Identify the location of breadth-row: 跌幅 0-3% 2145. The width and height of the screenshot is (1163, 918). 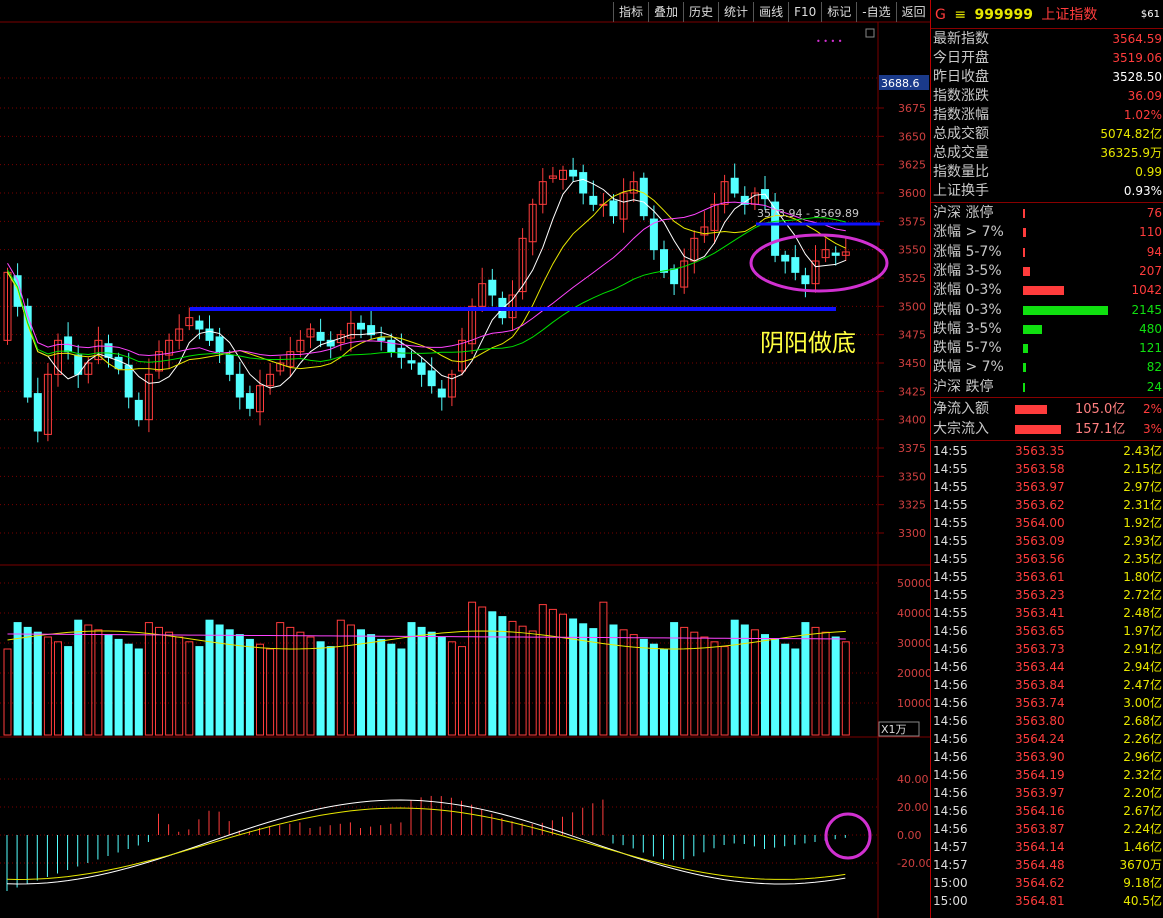
(1047, 310).